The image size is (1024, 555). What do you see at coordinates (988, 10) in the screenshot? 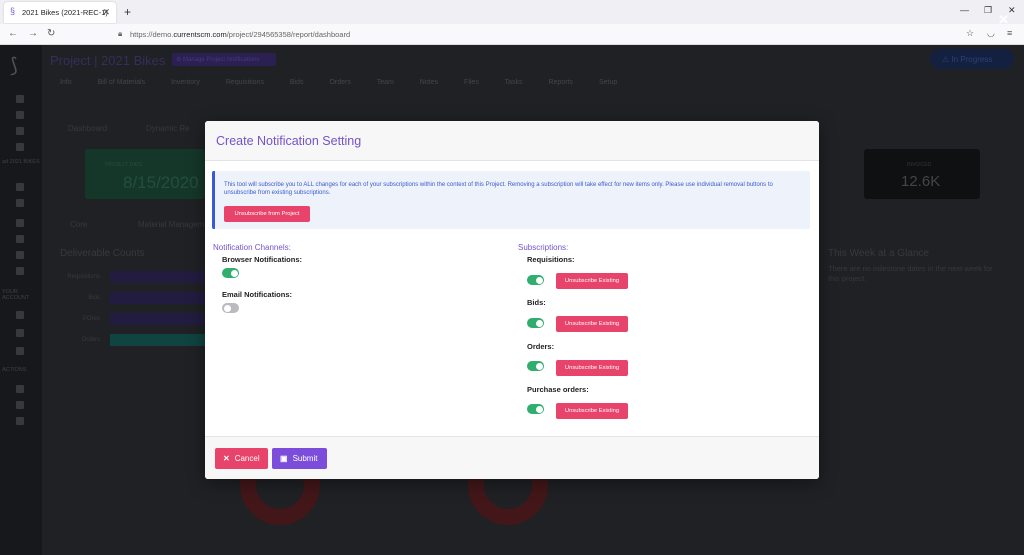
I see `restore-icon: ❐` at bounding box center [988, 10].